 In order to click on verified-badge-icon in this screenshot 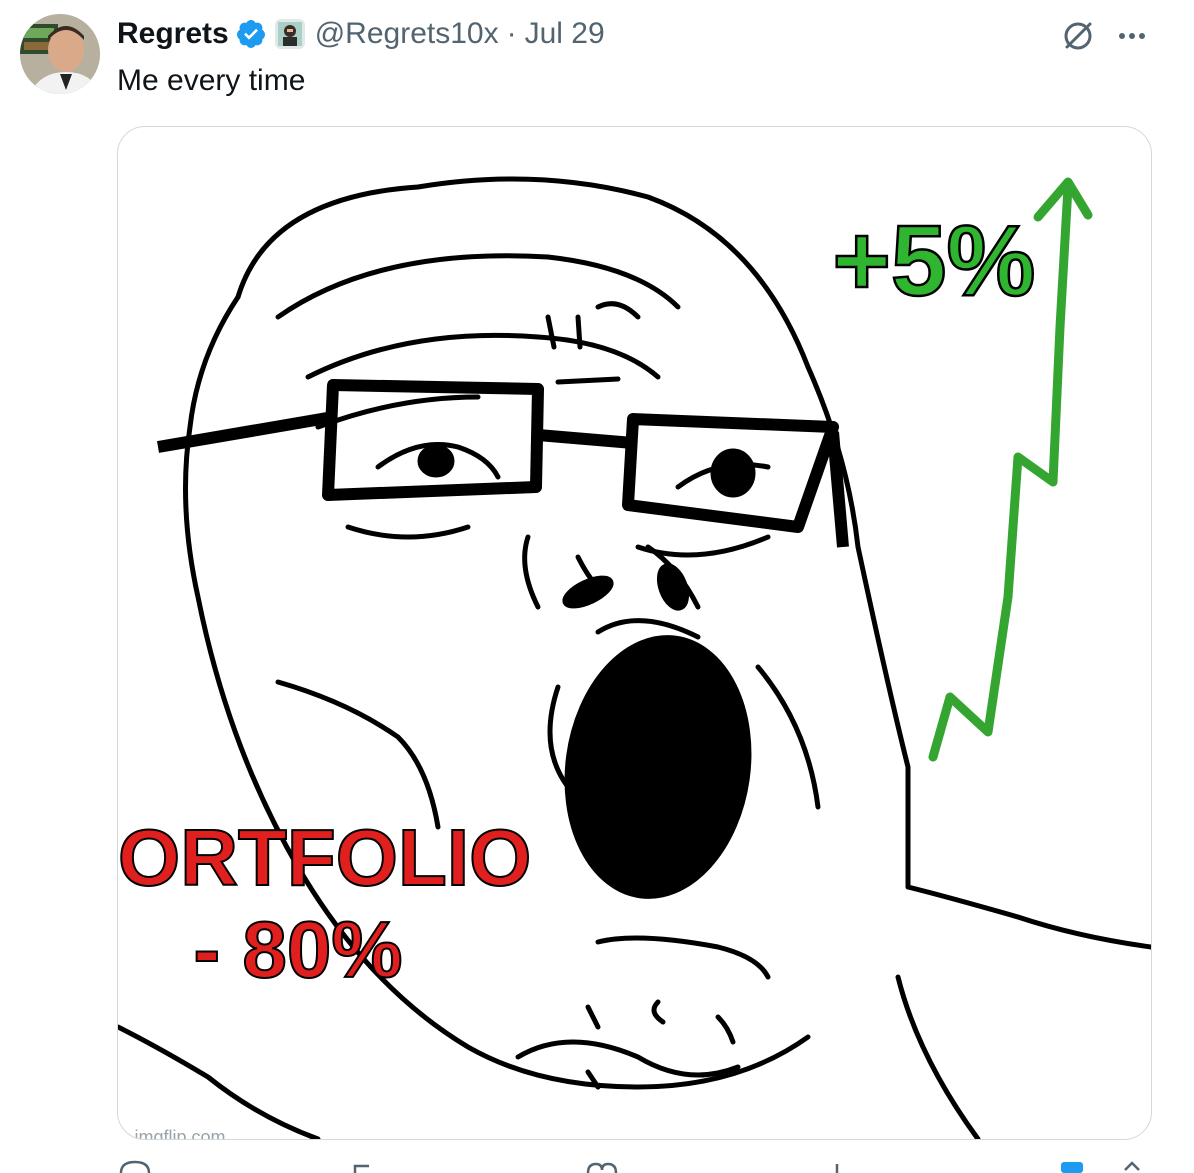, I will do `click(251, 34)`.